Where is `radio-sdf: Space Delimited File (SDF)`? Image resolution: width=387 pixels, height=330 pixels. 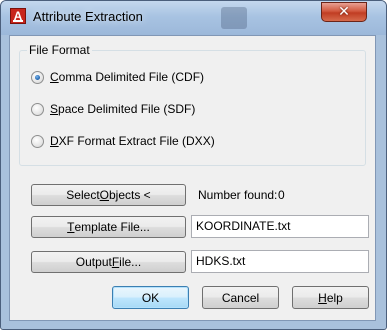 radio-sdf: Space Delimited File (SDF) is located at coordinates (113, 109).